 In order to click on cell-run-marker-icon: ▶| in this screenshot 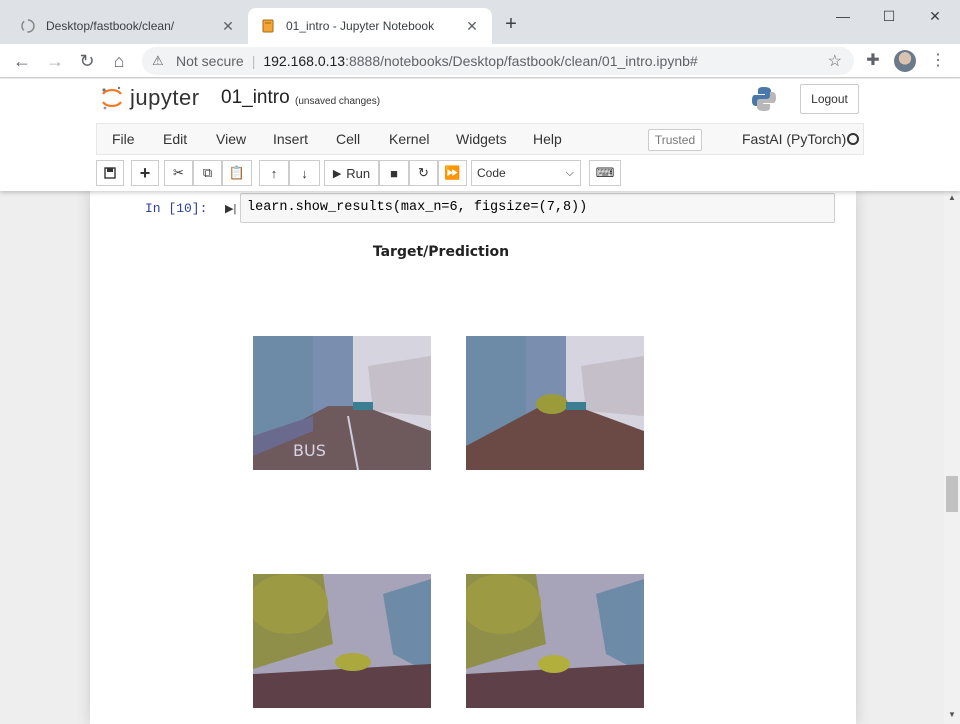, I will do `click(231, 209)`.